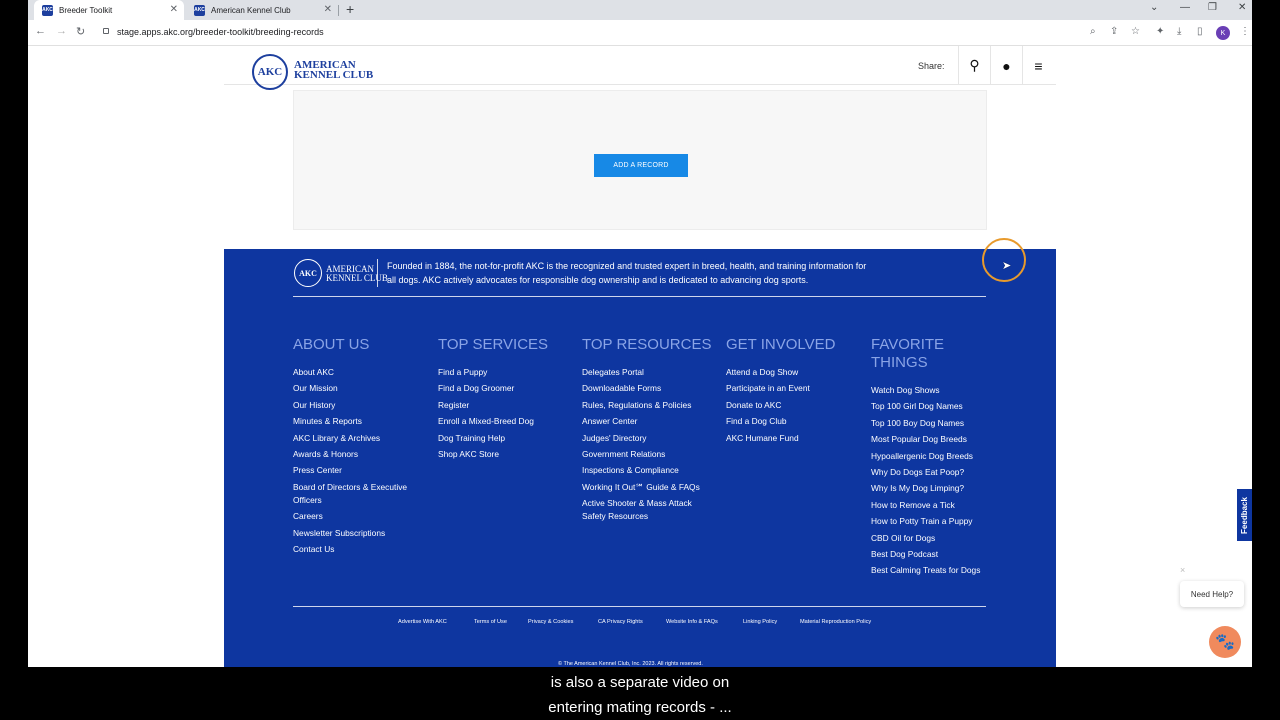 The height and width of the screenshot is (720, 1280). Describe the element at coordinates (350, 9) in the screenshot. I see `new-tab-button: +` at that location.